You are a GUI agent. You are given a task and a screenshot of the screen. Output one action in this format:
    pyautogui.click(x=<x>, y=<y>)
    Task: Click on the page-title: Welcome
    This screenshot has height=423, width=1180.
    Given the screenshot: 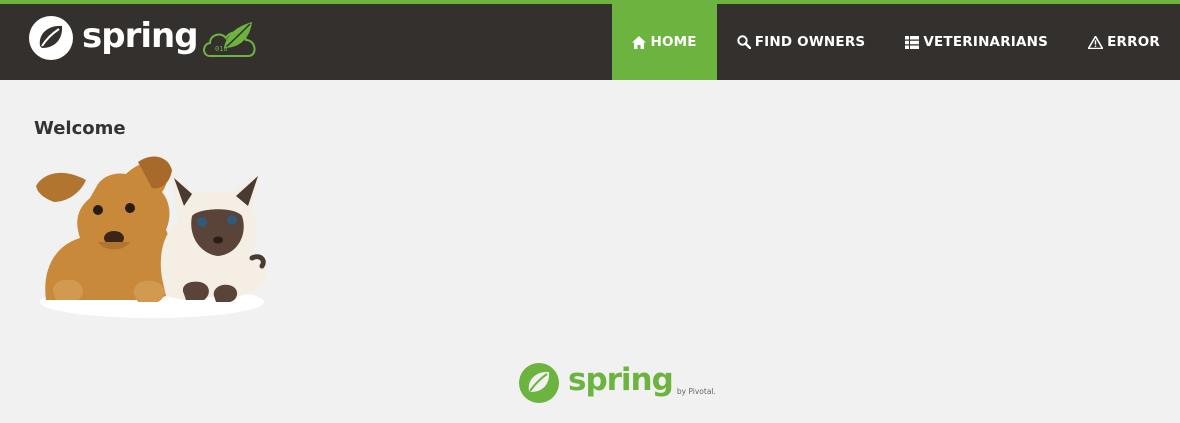 What is the action you would take?
    pyautogui.click(x=80, y=128)
    